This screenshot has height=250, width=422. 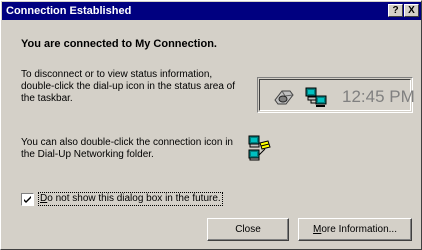 I want to click on help-icon: ?, so click(x=395, y=10).